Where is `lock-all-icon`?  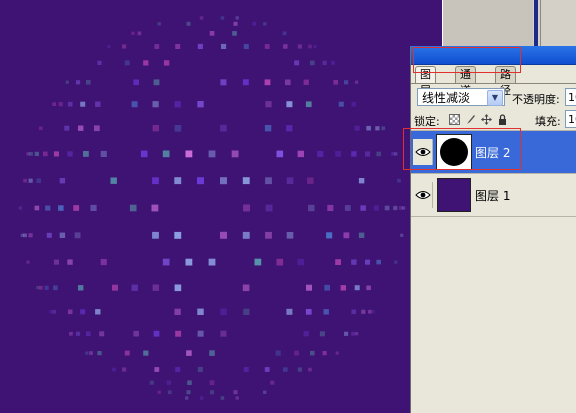 lock-all-icon is located at coordinates (502, 119).